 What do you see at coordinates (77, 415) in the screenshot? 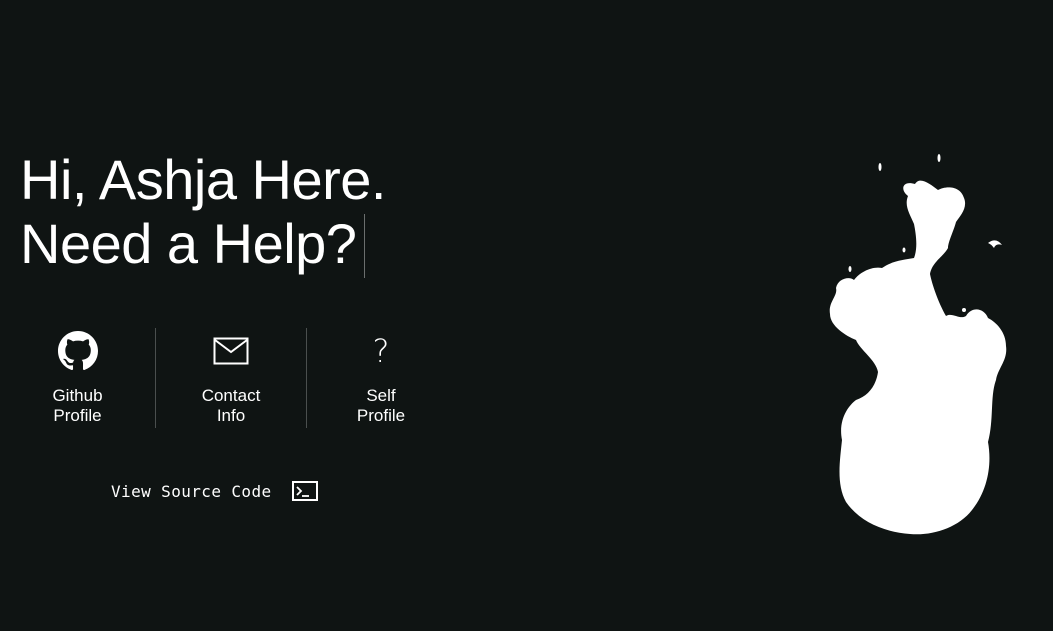
I see `github-label-line2: Profile` at bounding box center [77, 415].